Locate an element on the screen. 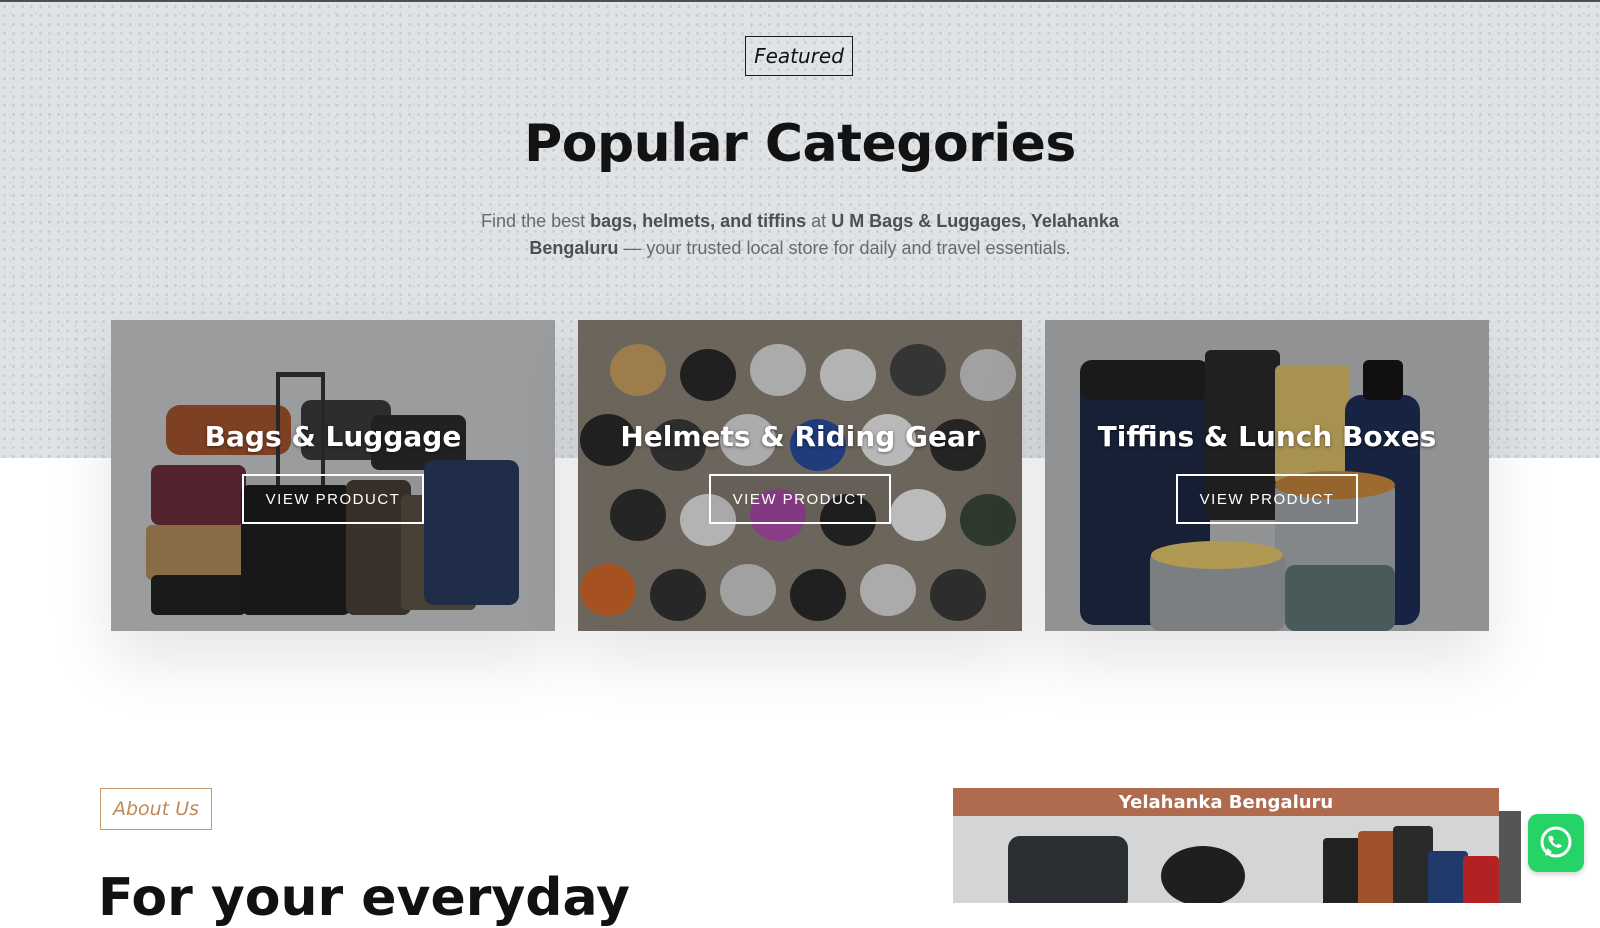  store-promo-image: Yelahanka Bengaluru is located at coordinates (1226, 845).